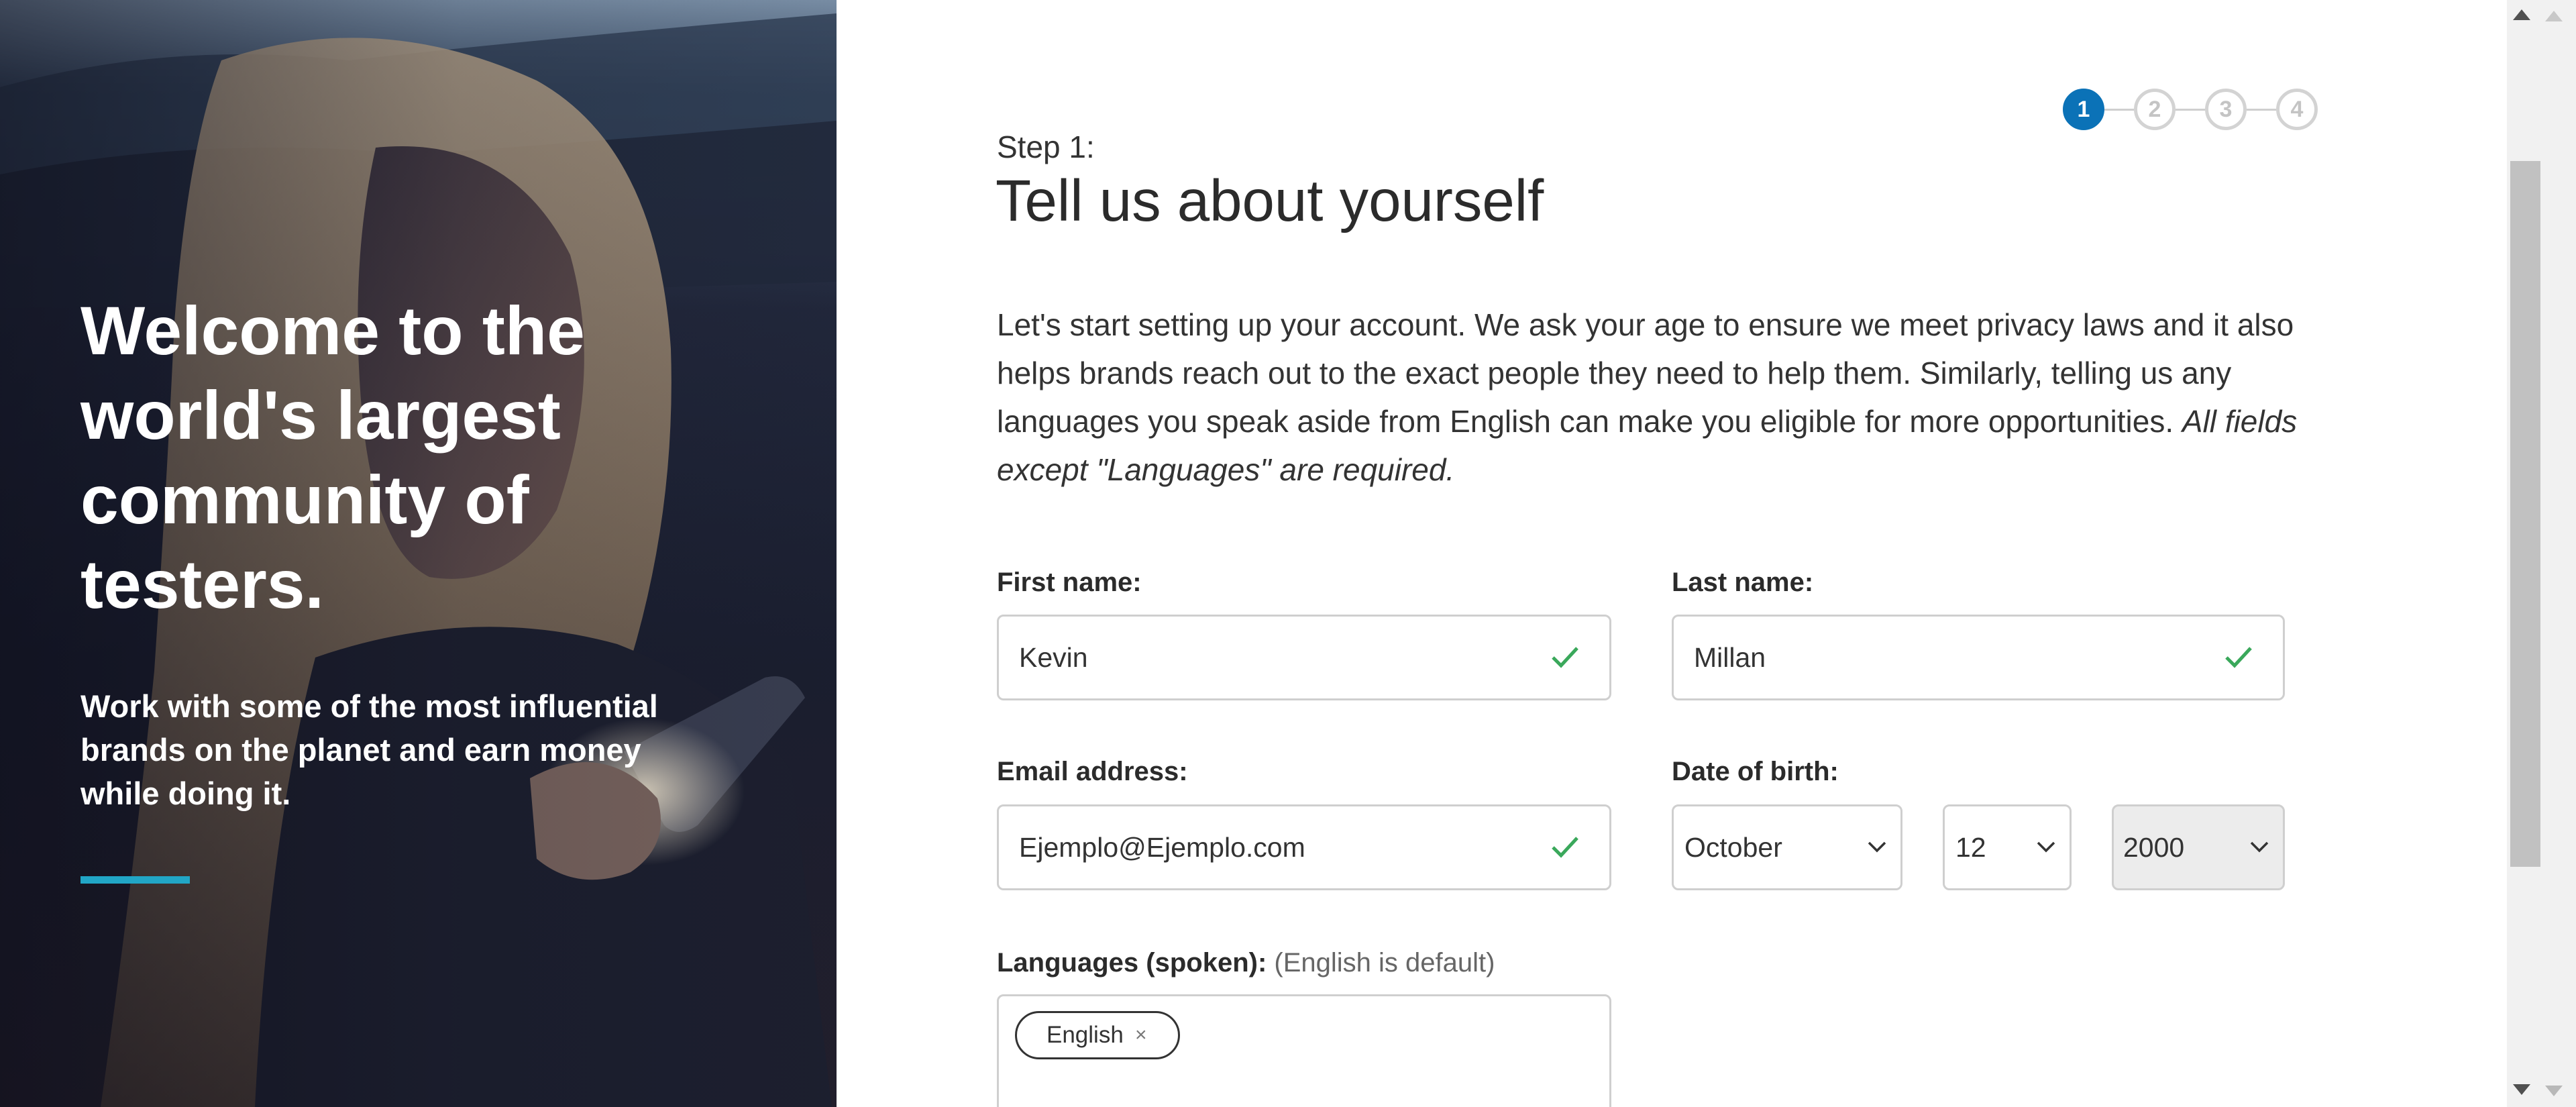  Describe the element at coordinates (1046, 146) in the screenshot. I see `step-label: Step 1:` at that location.